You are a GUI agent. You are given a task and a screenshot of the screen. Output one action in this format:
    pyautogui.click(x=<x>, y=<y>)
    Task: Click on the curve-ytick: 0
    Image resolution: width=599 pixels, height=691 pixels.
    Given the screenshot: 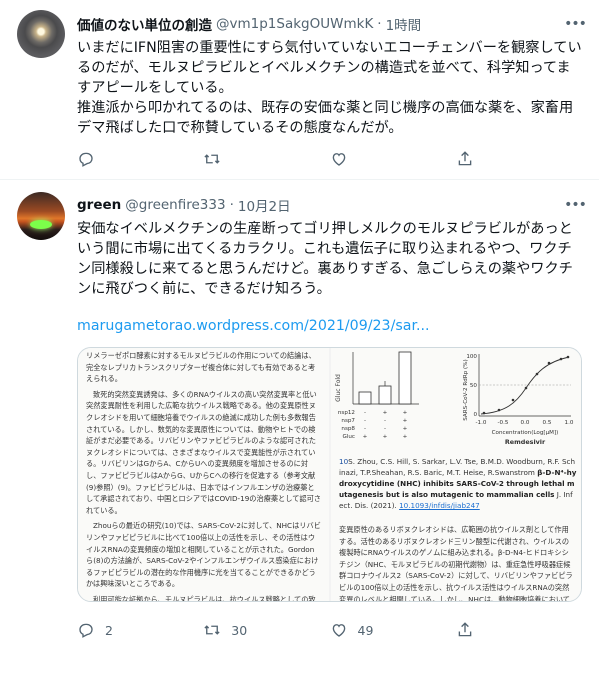 What is the action you would take?
    pyautogui.click(x=475, y=415)
    